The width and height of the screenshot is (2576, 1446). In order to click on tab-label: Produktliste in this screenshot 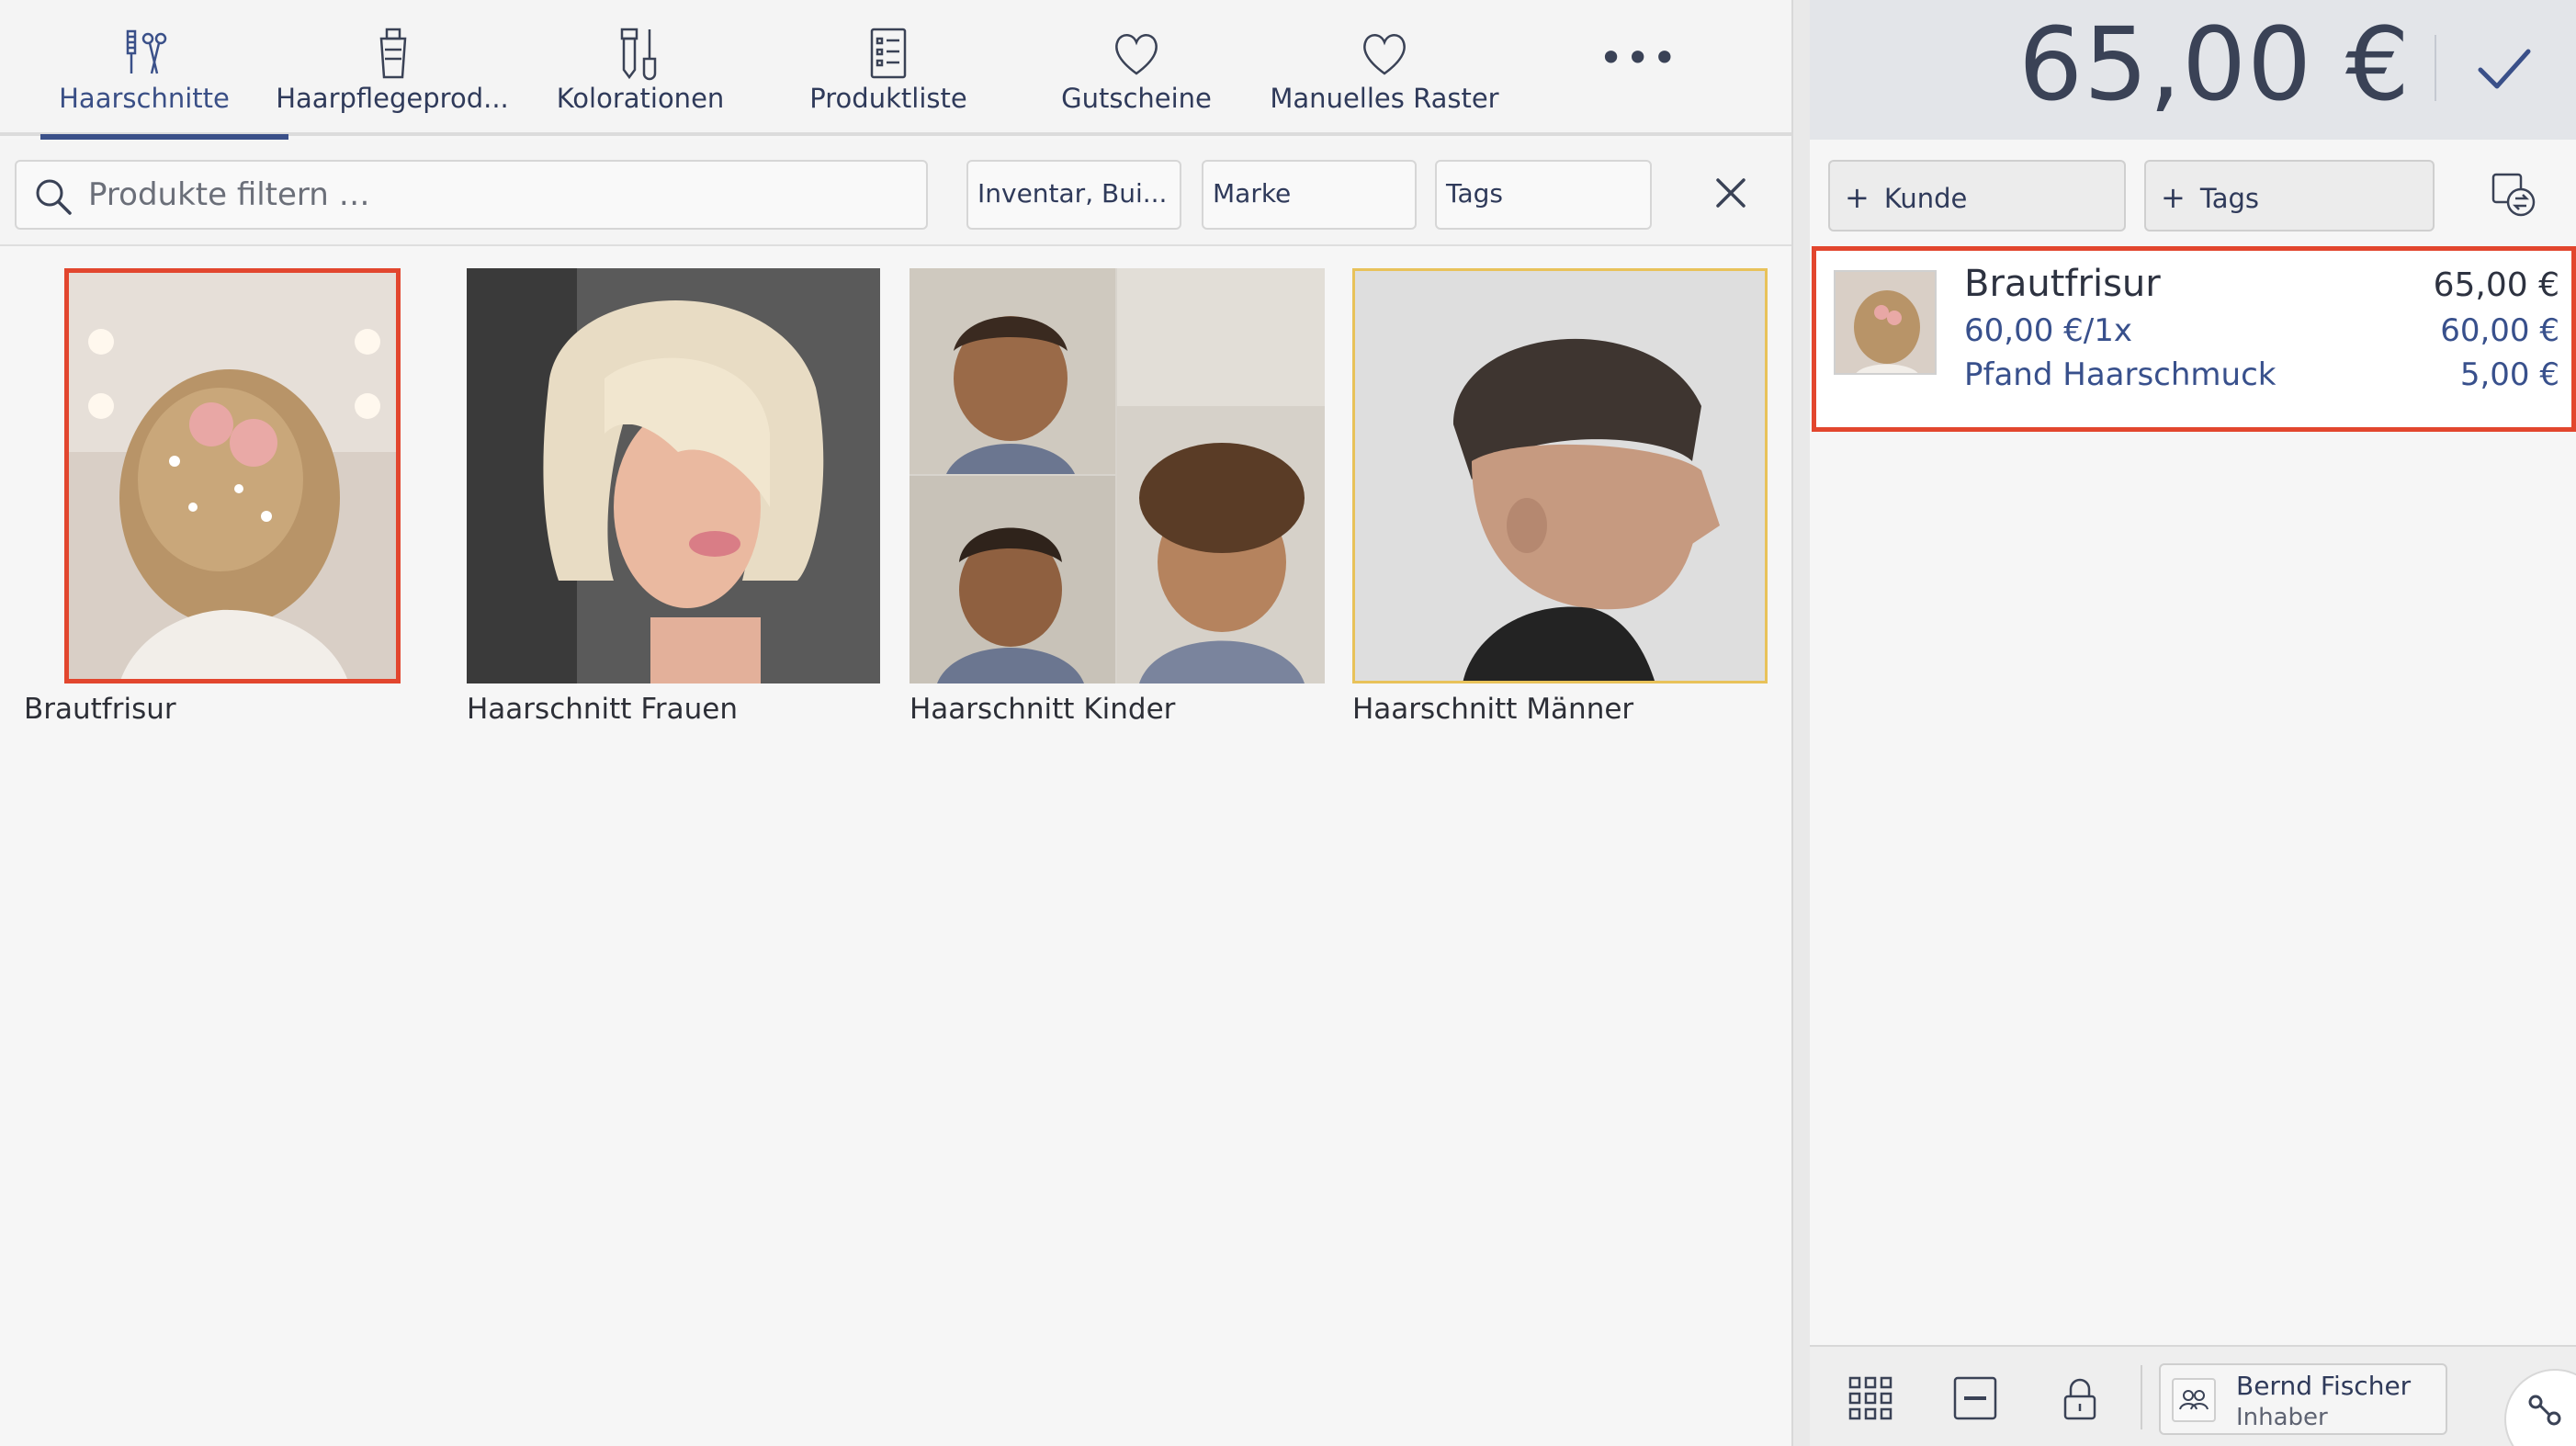, I will do `click(888, 98)`.